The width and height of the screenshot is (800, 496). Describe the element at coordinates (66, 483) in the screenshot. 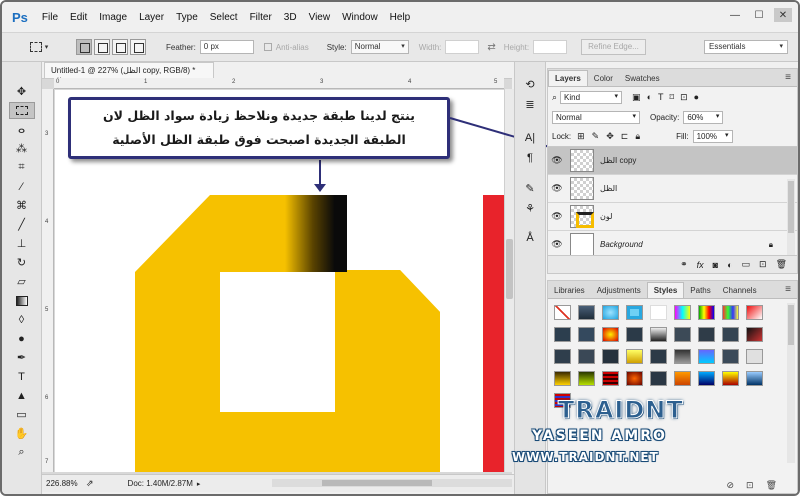

I see `zoom-readout: 226.88%` at that location.